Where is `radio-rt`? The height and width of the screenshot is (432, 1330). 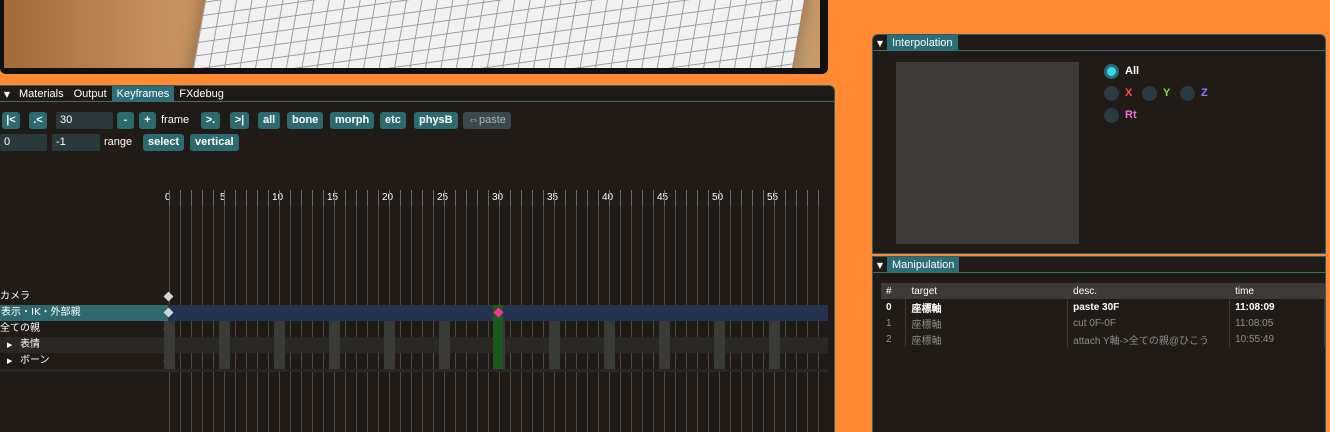 radio-rt is located at coordinates (1111, 115).